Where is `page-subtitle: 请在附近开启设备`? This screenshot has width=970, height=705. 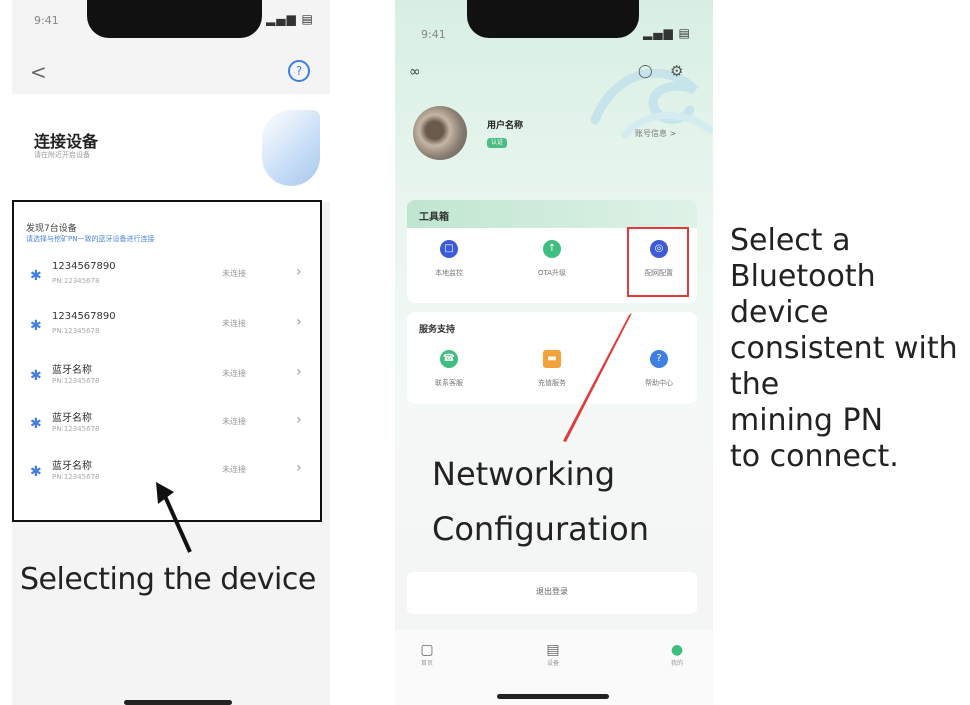 page-subtitle: 请在附近开启设备 is located at coordinates (62, 155).